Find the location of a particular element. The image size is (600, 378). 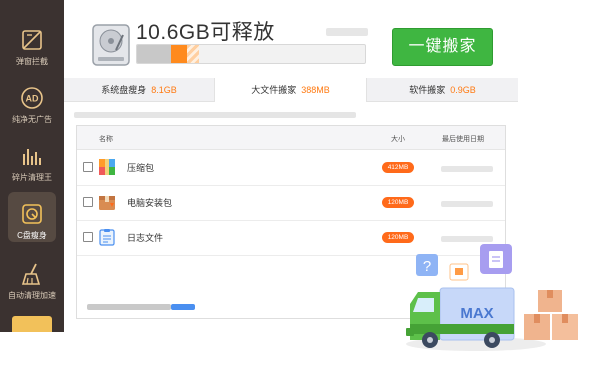

column-header-name: 名称 is located at coordinates (106, 139).